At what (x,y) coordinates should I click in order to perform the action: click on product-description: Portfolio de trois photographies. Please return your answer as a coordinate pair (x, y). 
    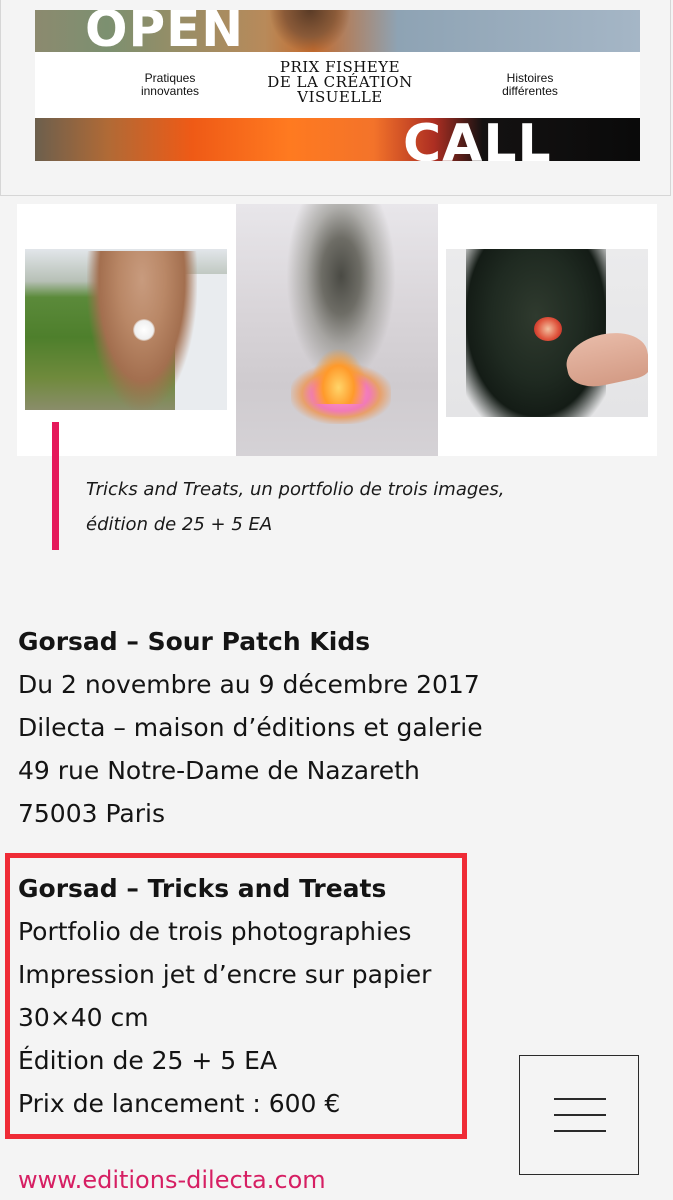
    Looking at the image, I should click on (215, 931).